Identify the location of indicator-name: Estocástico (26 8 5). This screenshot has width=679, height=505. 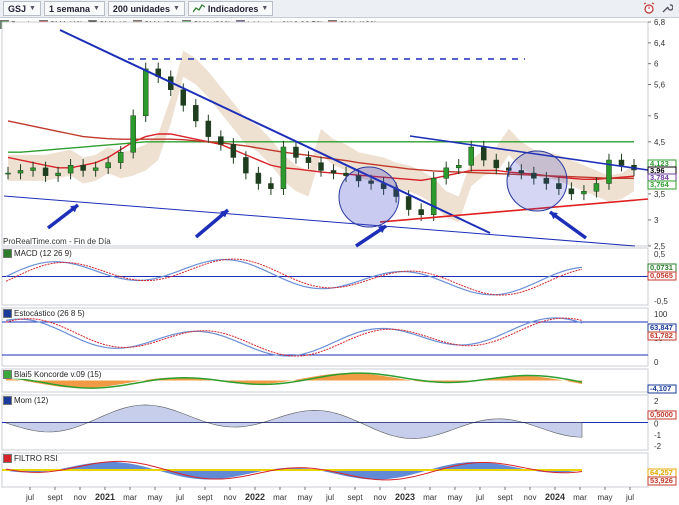
(49, 313).